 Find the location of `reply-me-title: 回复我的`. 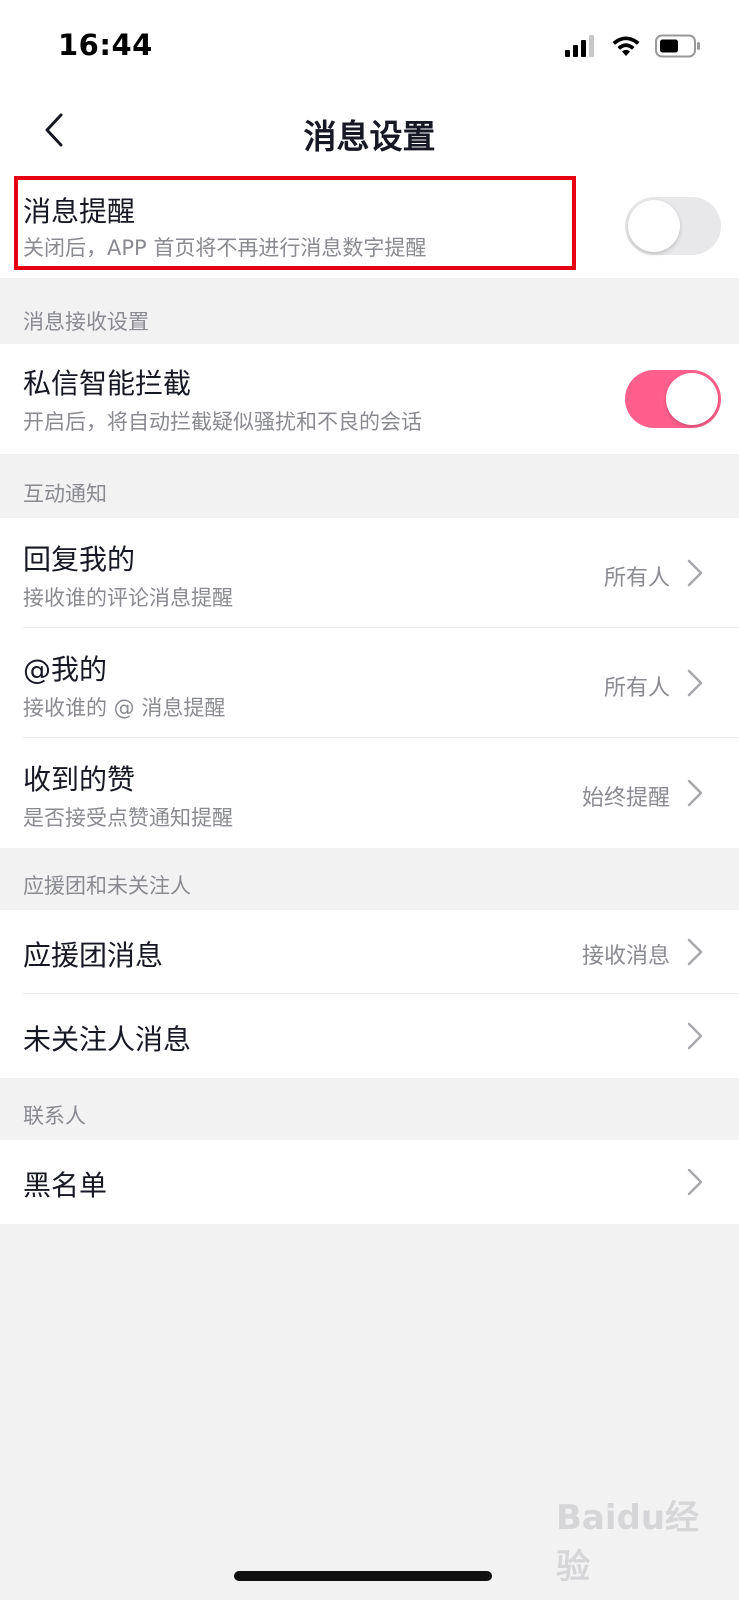

reply-me-title: 回复我的 is located at coordinates (79, 559).